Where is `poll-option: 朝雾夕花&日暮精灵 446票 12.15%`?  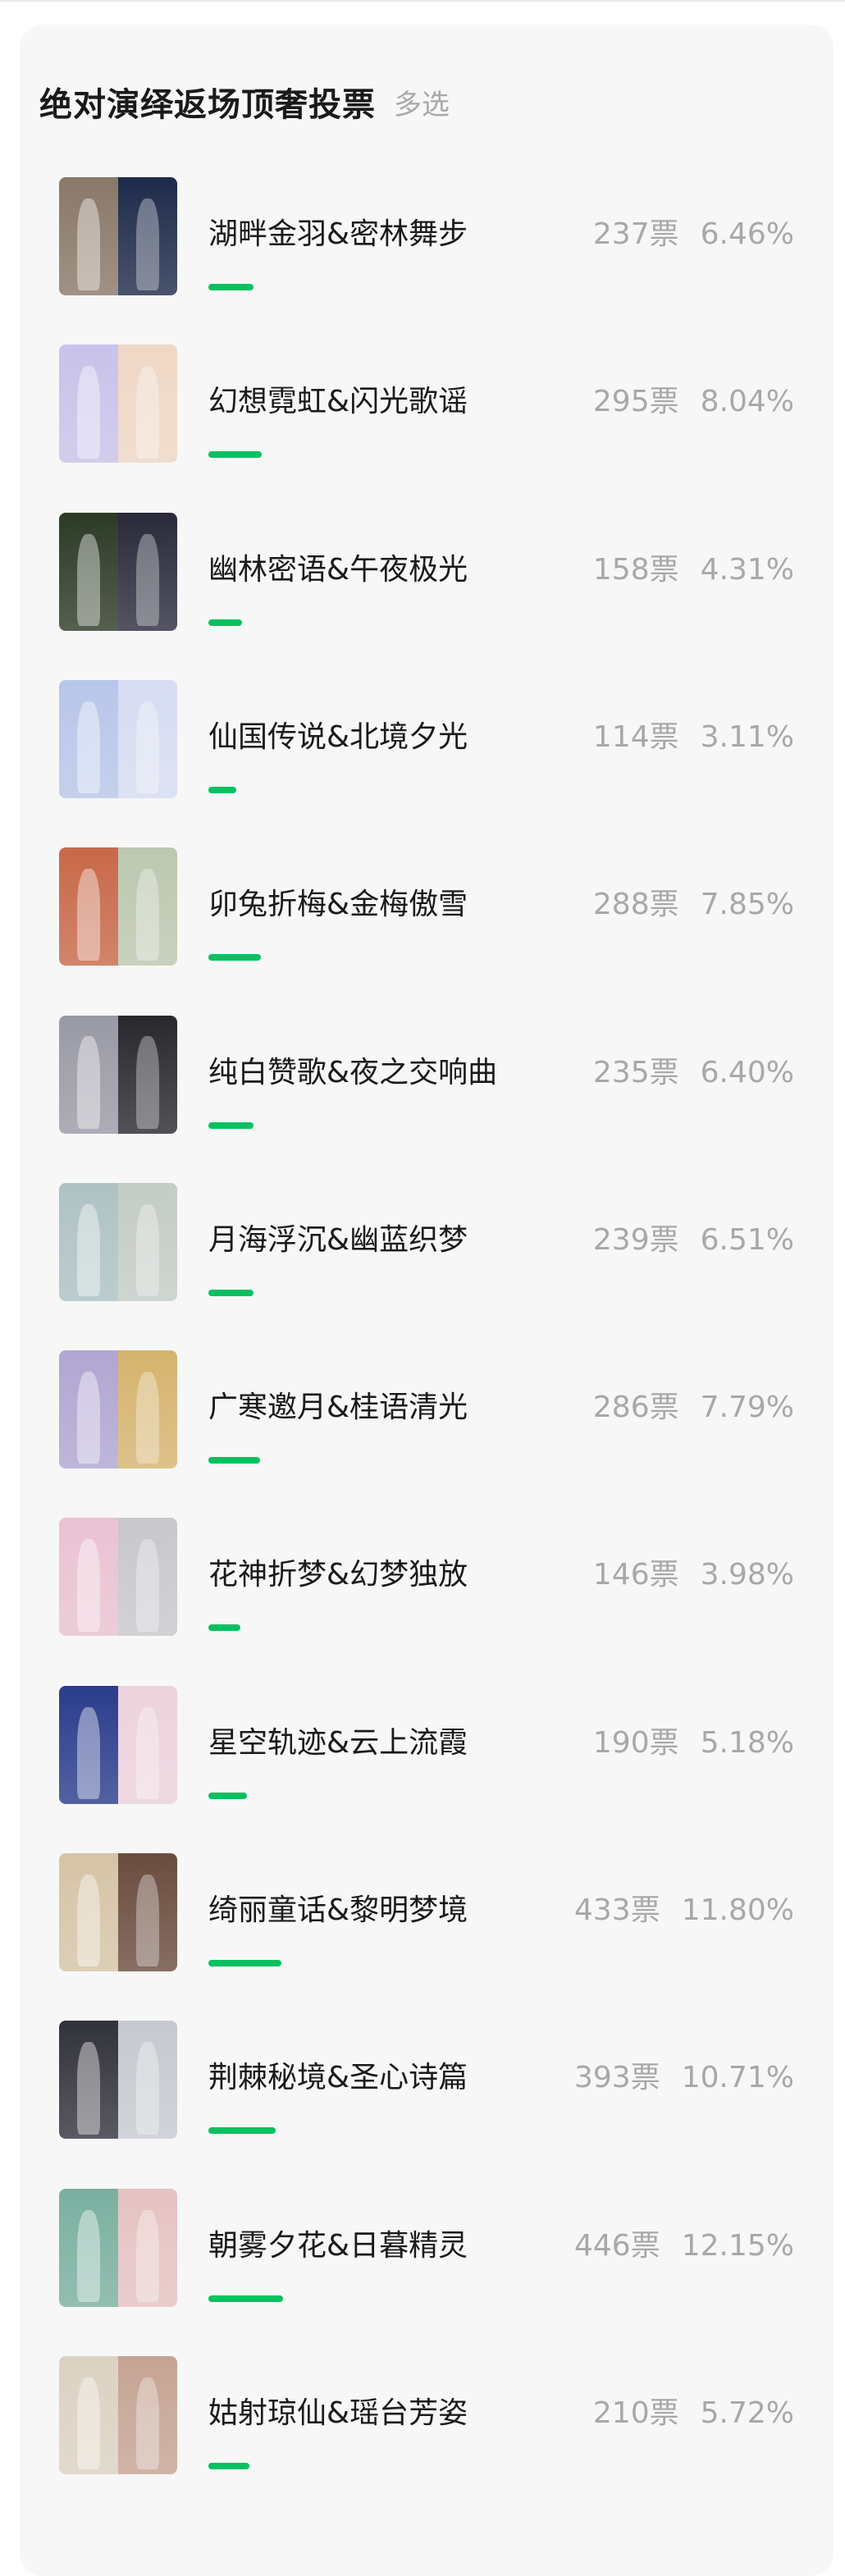
poll-option: 朝雾夕花&日暮精灵 446票 12.15% is located at coordinates (416, 2247).